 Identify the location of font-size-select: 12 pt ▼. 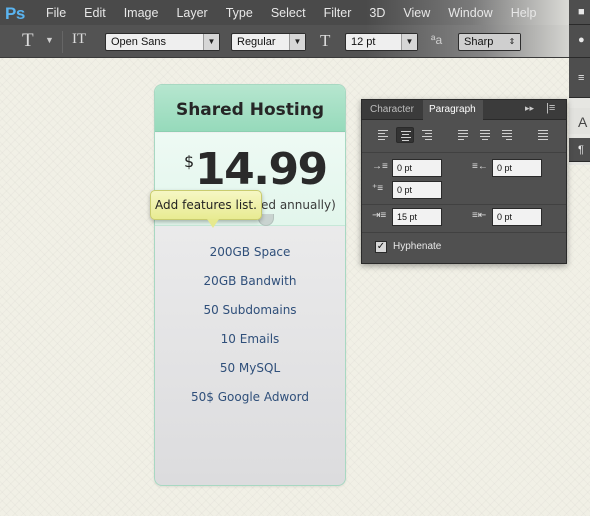
(381, 42).